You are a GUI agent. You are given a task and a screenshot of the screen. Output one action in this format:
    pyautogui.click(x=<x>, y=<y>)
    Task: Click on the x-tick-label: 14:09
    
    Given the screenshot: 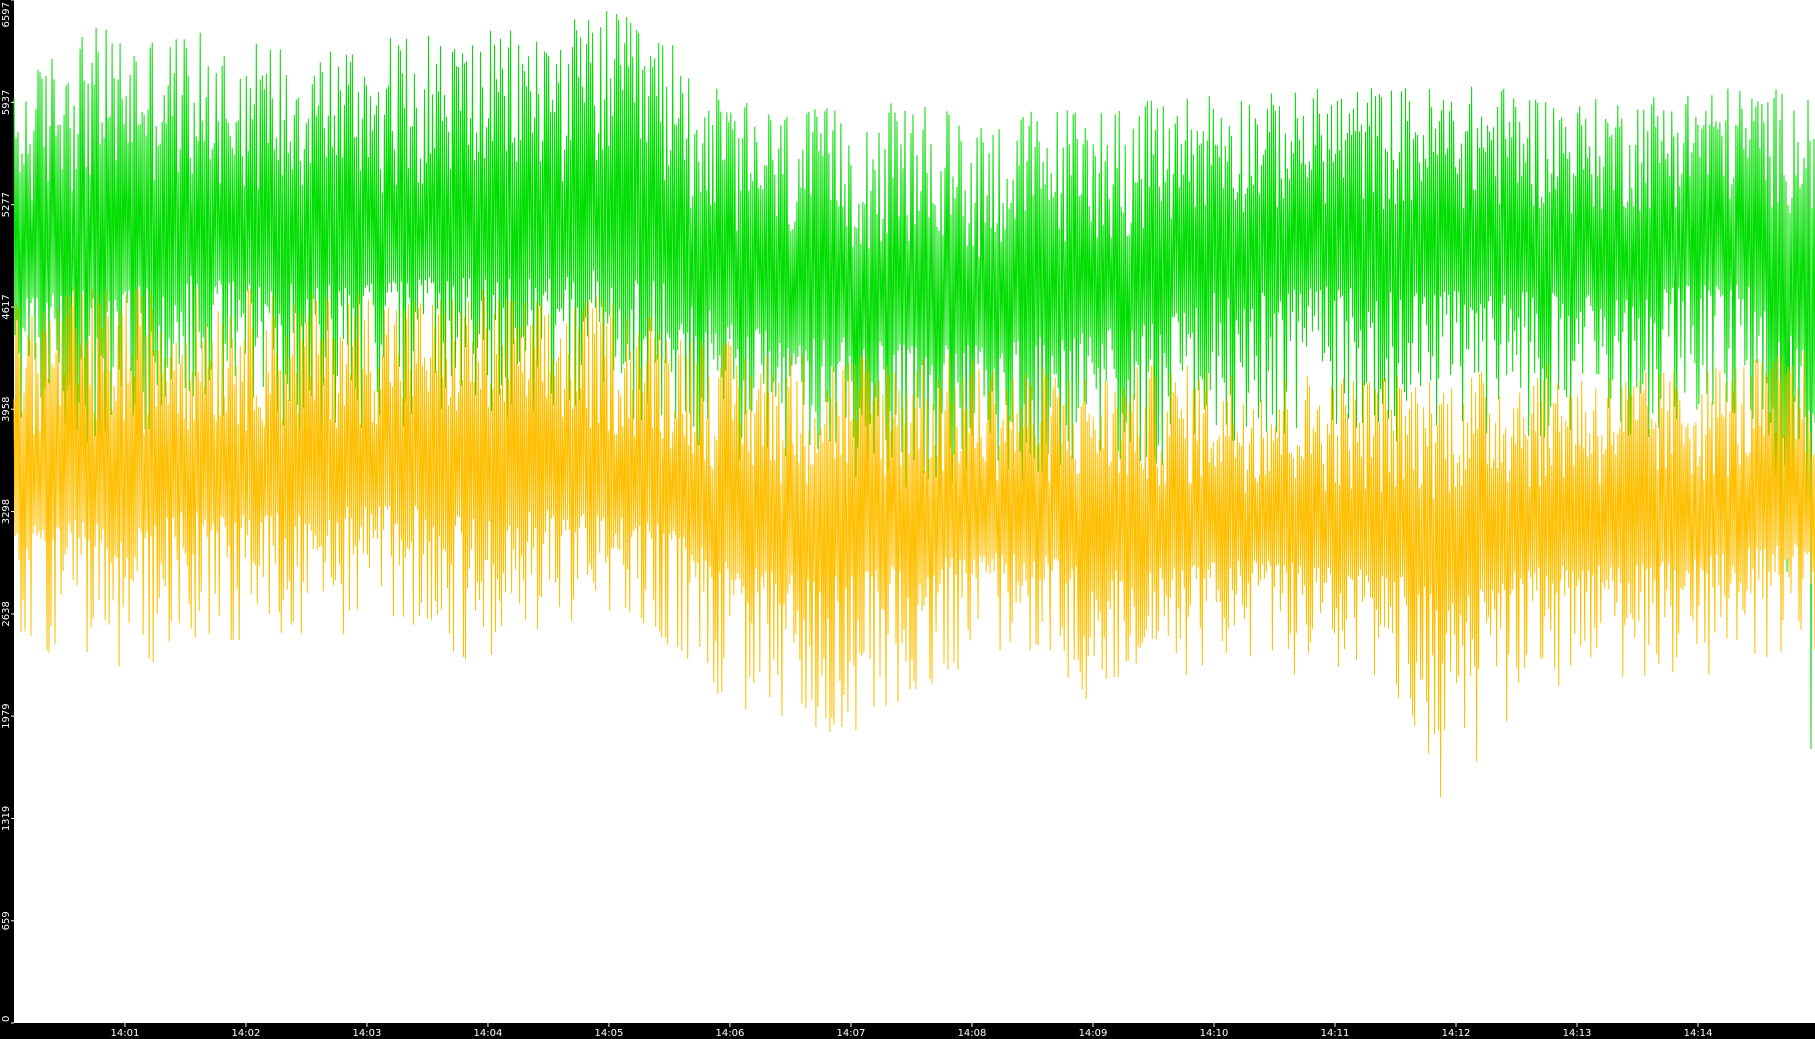 What is the action you would take?
    pyautogui.click(x=1093, y=1033)
    